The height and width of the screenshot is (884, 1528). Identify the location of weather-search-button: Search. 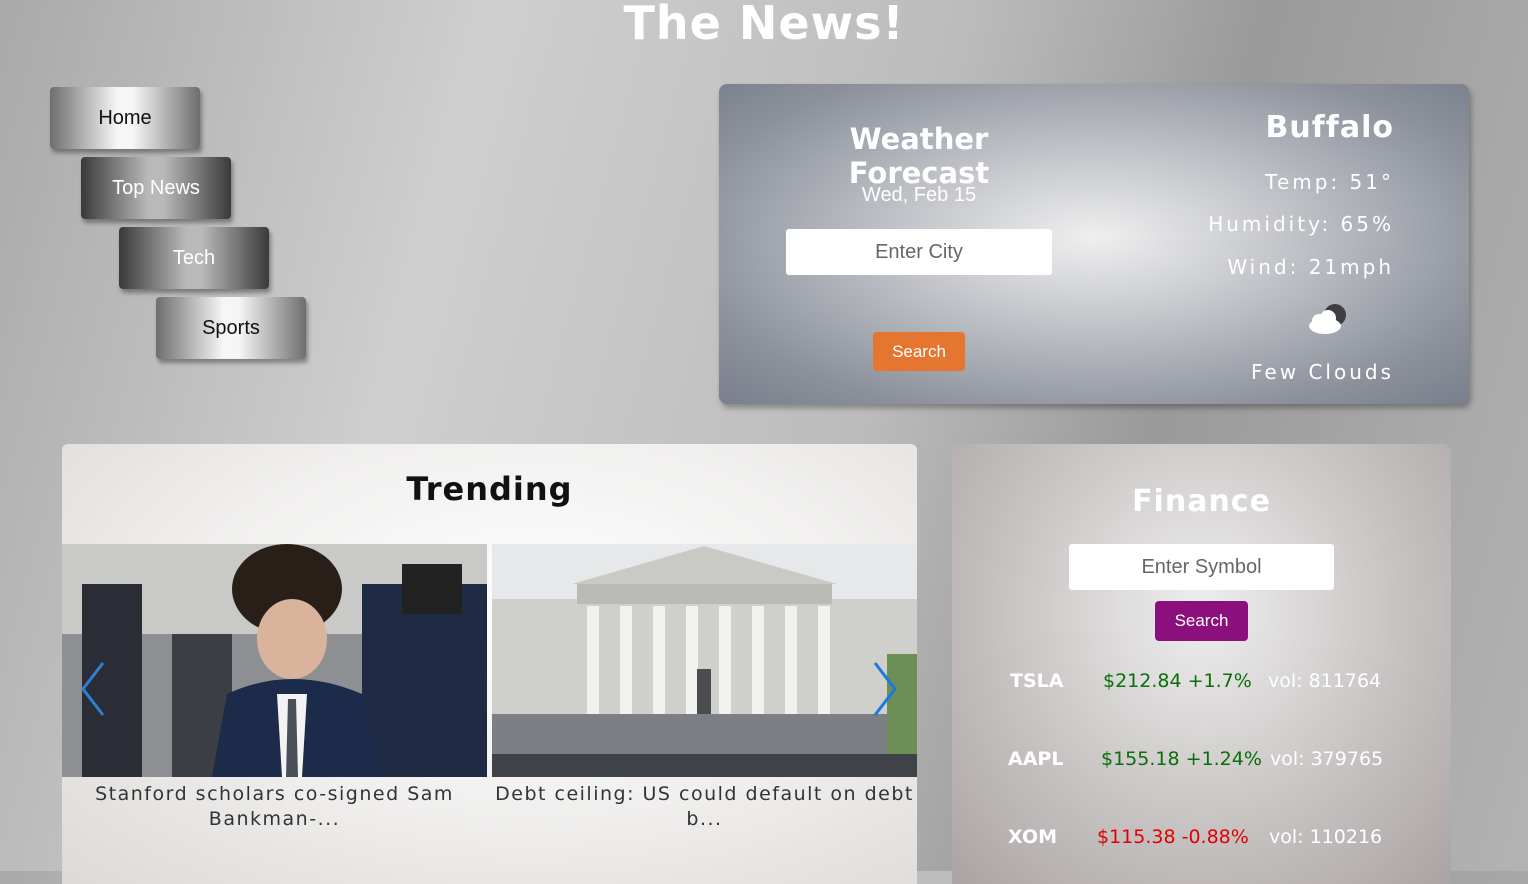
(919, 351).